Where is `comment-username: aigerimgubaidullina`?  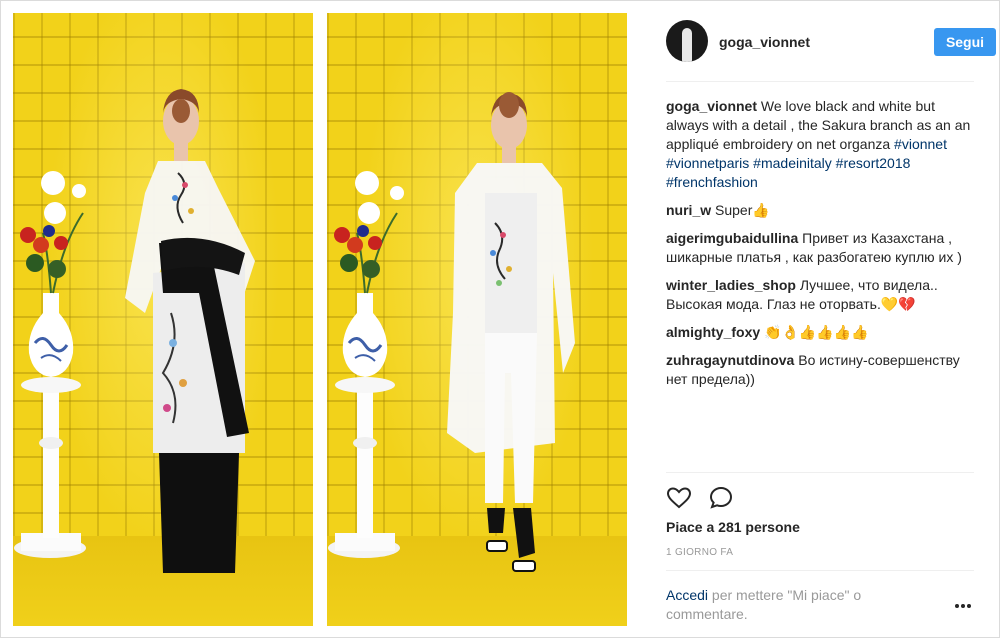
comment-username: aigerimgubaidullina is located at coordinates (732, 238).